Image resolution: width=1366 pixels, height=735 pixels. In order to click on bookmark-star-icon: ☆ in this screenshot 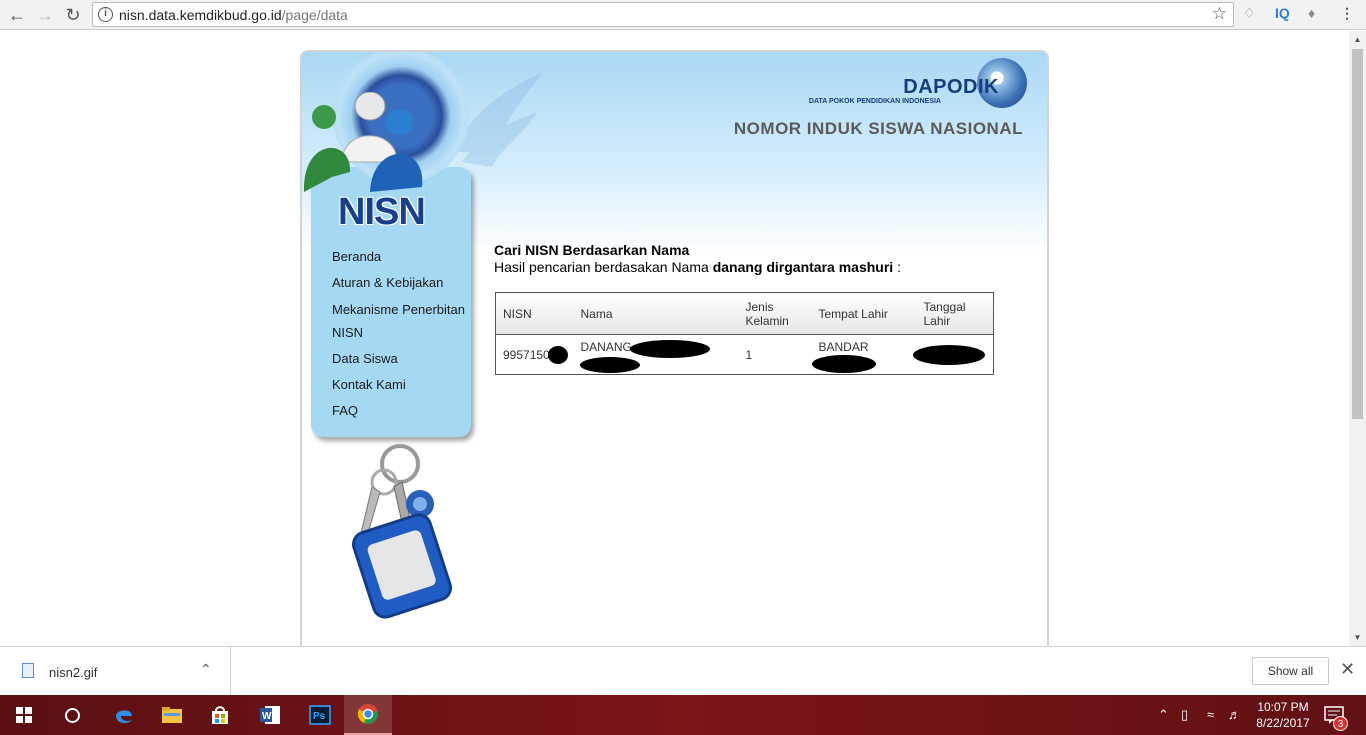, I will do `click(1219, 14)`.